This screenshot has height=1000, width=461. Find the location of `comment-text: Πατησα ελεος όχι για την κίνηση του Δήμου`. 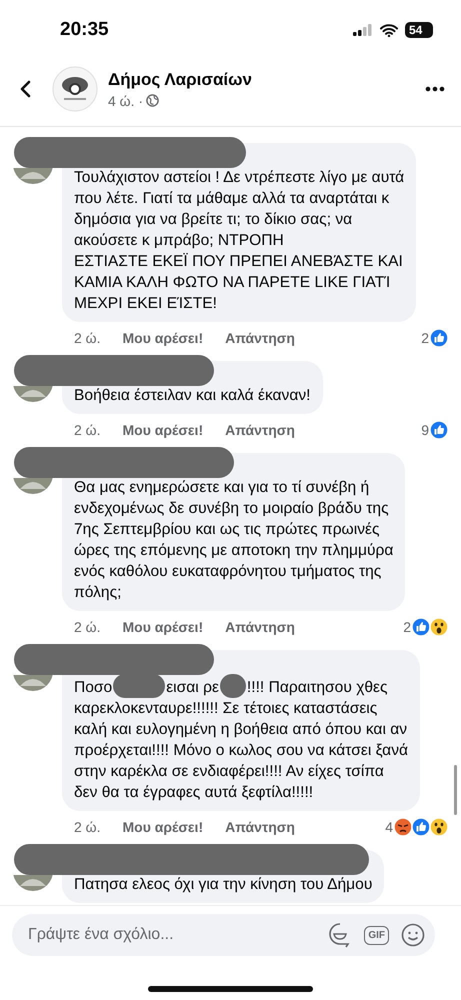

comment-text: Πατησα ελεος όχι για την κίνηση του Δήμου is located at coordinates (223, 885).